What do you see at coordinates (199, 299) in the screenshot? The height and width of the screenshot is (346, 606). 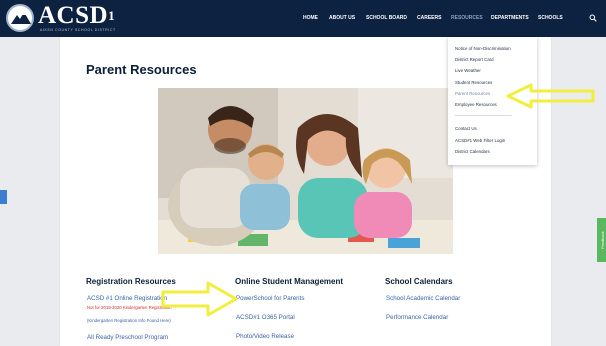 I see `arrow-powerschool-icon` at bounding box center [199, 299].